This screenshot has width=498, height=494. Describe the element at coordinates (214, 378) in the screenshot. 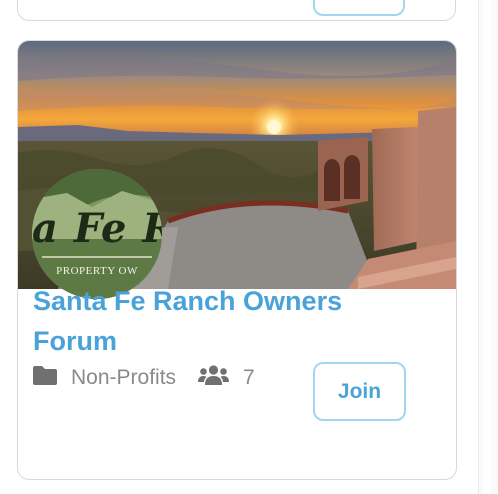

I see `users-icon` at that location.